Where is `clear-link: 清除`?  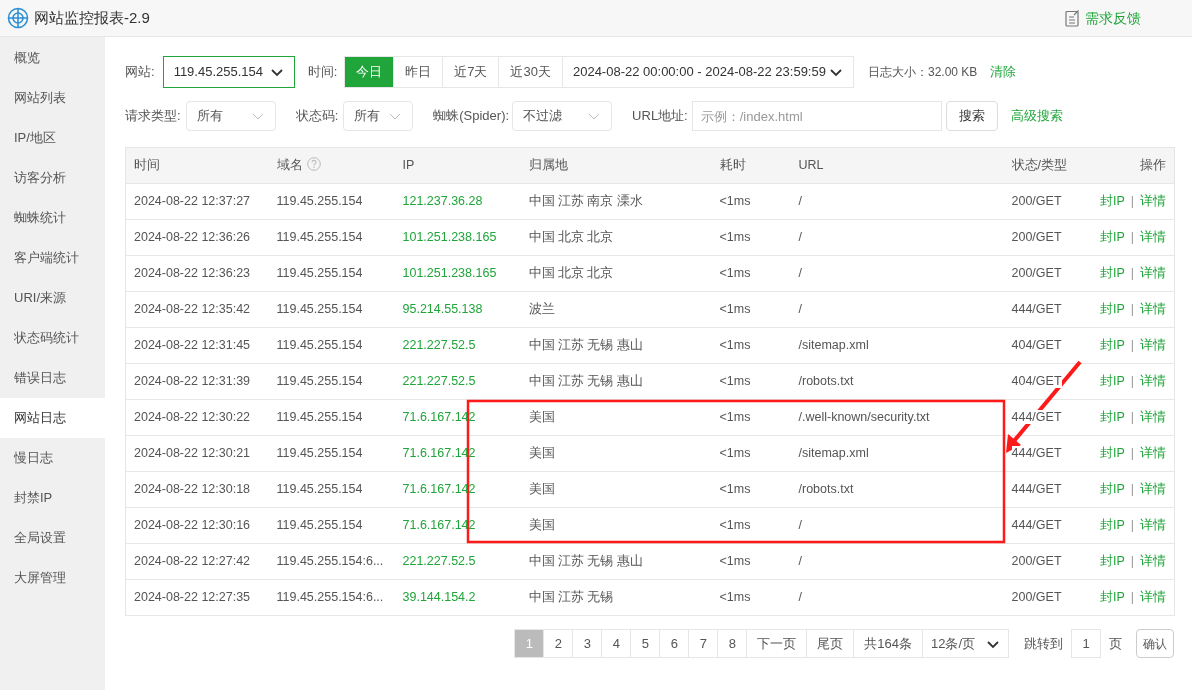 clear-link: 清除 is located at coordinates (1003, 72).